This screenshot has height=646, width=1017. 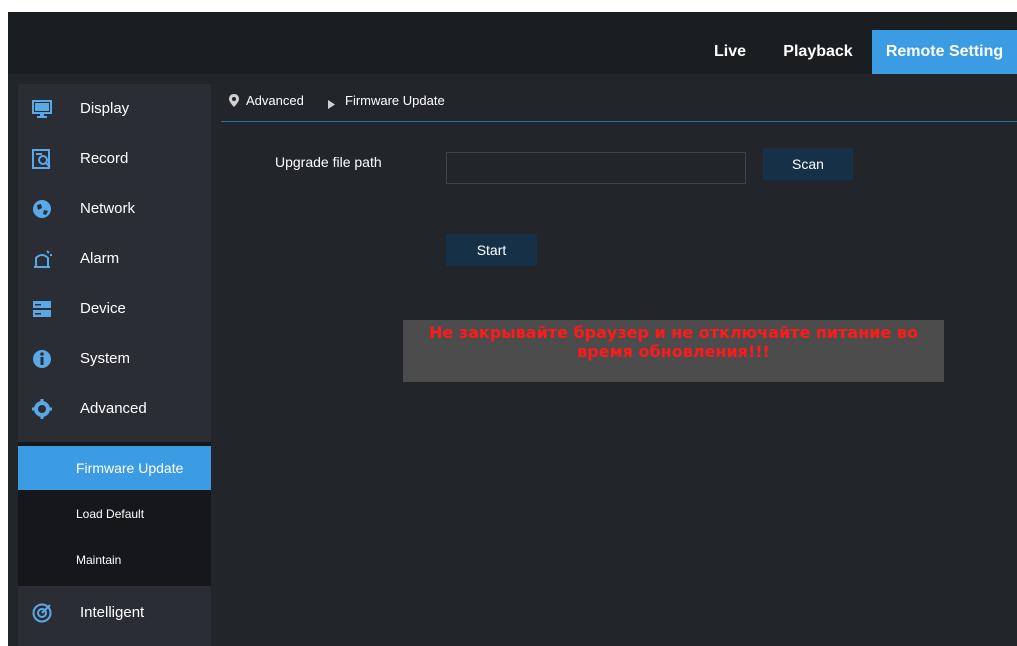 I want to click on sidebar-item-label: Device, so click(x=103, y=308).